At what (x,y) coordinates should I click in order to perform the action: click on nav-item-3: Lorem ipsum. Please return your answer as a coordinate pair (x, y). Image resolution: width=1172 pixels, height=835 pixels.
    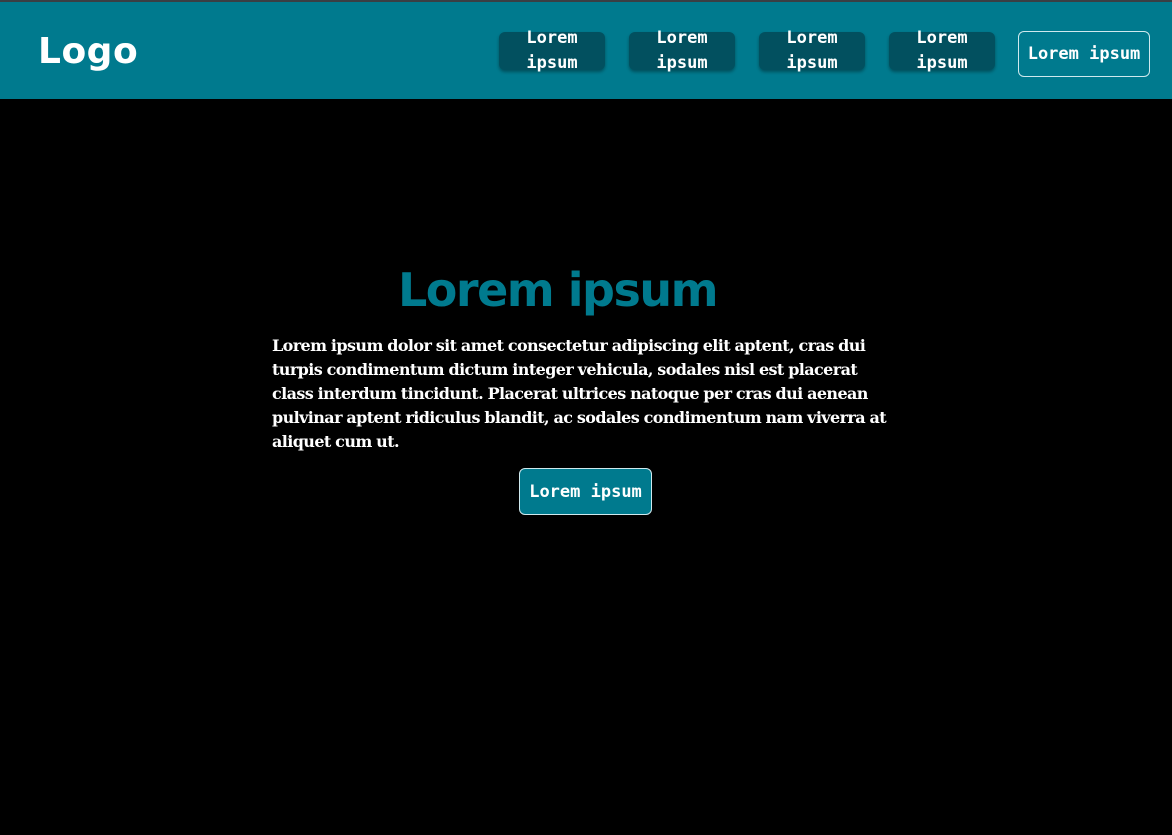
    Looking at the image, I should click on (812, 50).